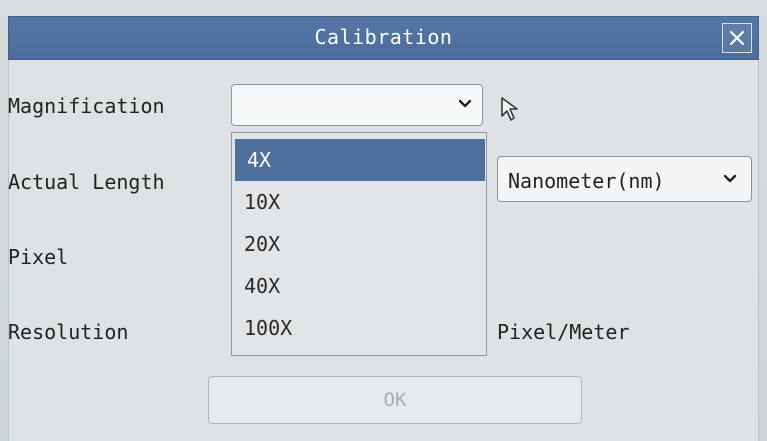  Describe the element at coordinates (563, 332) in the screenshot. I see `resolution-unit-label: Pixel/Meter` at that location.